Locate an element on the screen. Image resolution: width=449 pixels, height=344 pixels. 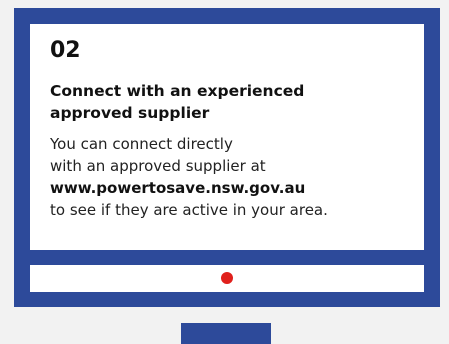
step-number: 02 is located at coordinates (65, 50).